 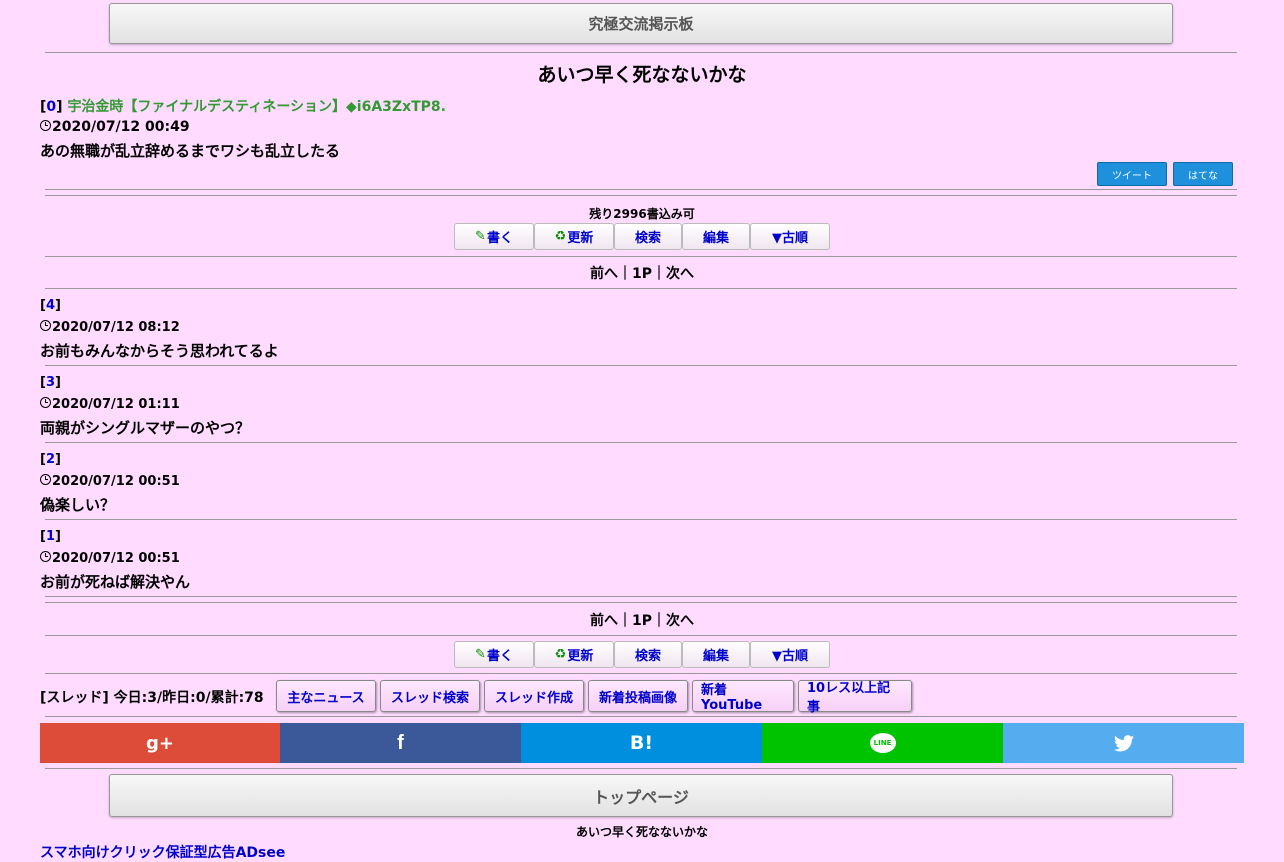 What do you see at coordinates (115, 582) in the screenshot?
I see `post-message: お前が死ねば解決やん` at bounding box center [115, 582].